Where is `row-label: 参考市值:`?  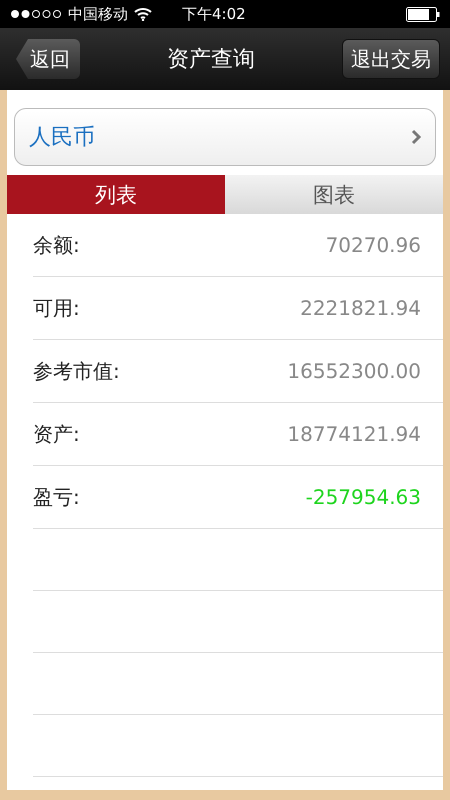 row-label: 参考市值: is located at coordinates (76, 371).